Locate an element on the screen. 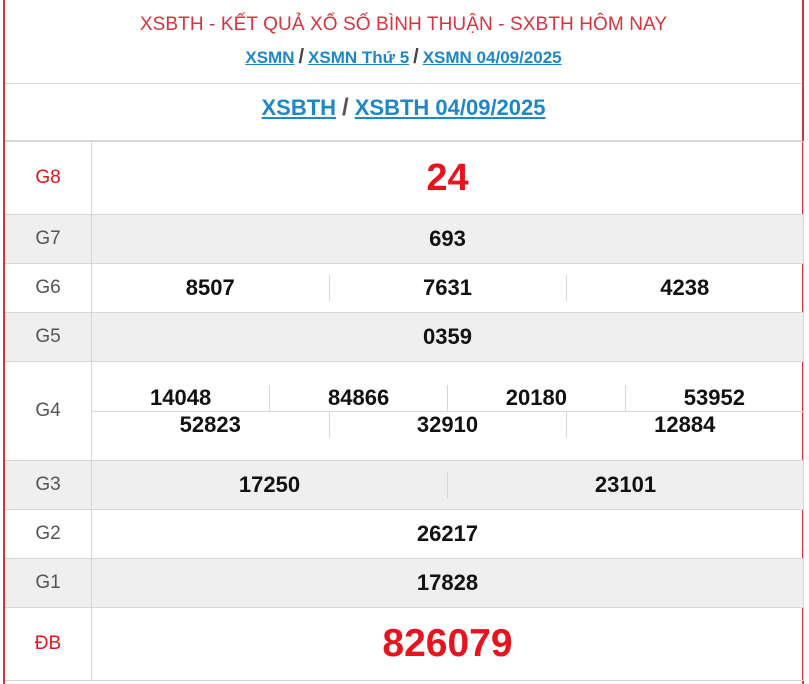 This screenshot has height=684, width=809. prize-row-db: ĐB 826079 is located at coordinates (404, 644).